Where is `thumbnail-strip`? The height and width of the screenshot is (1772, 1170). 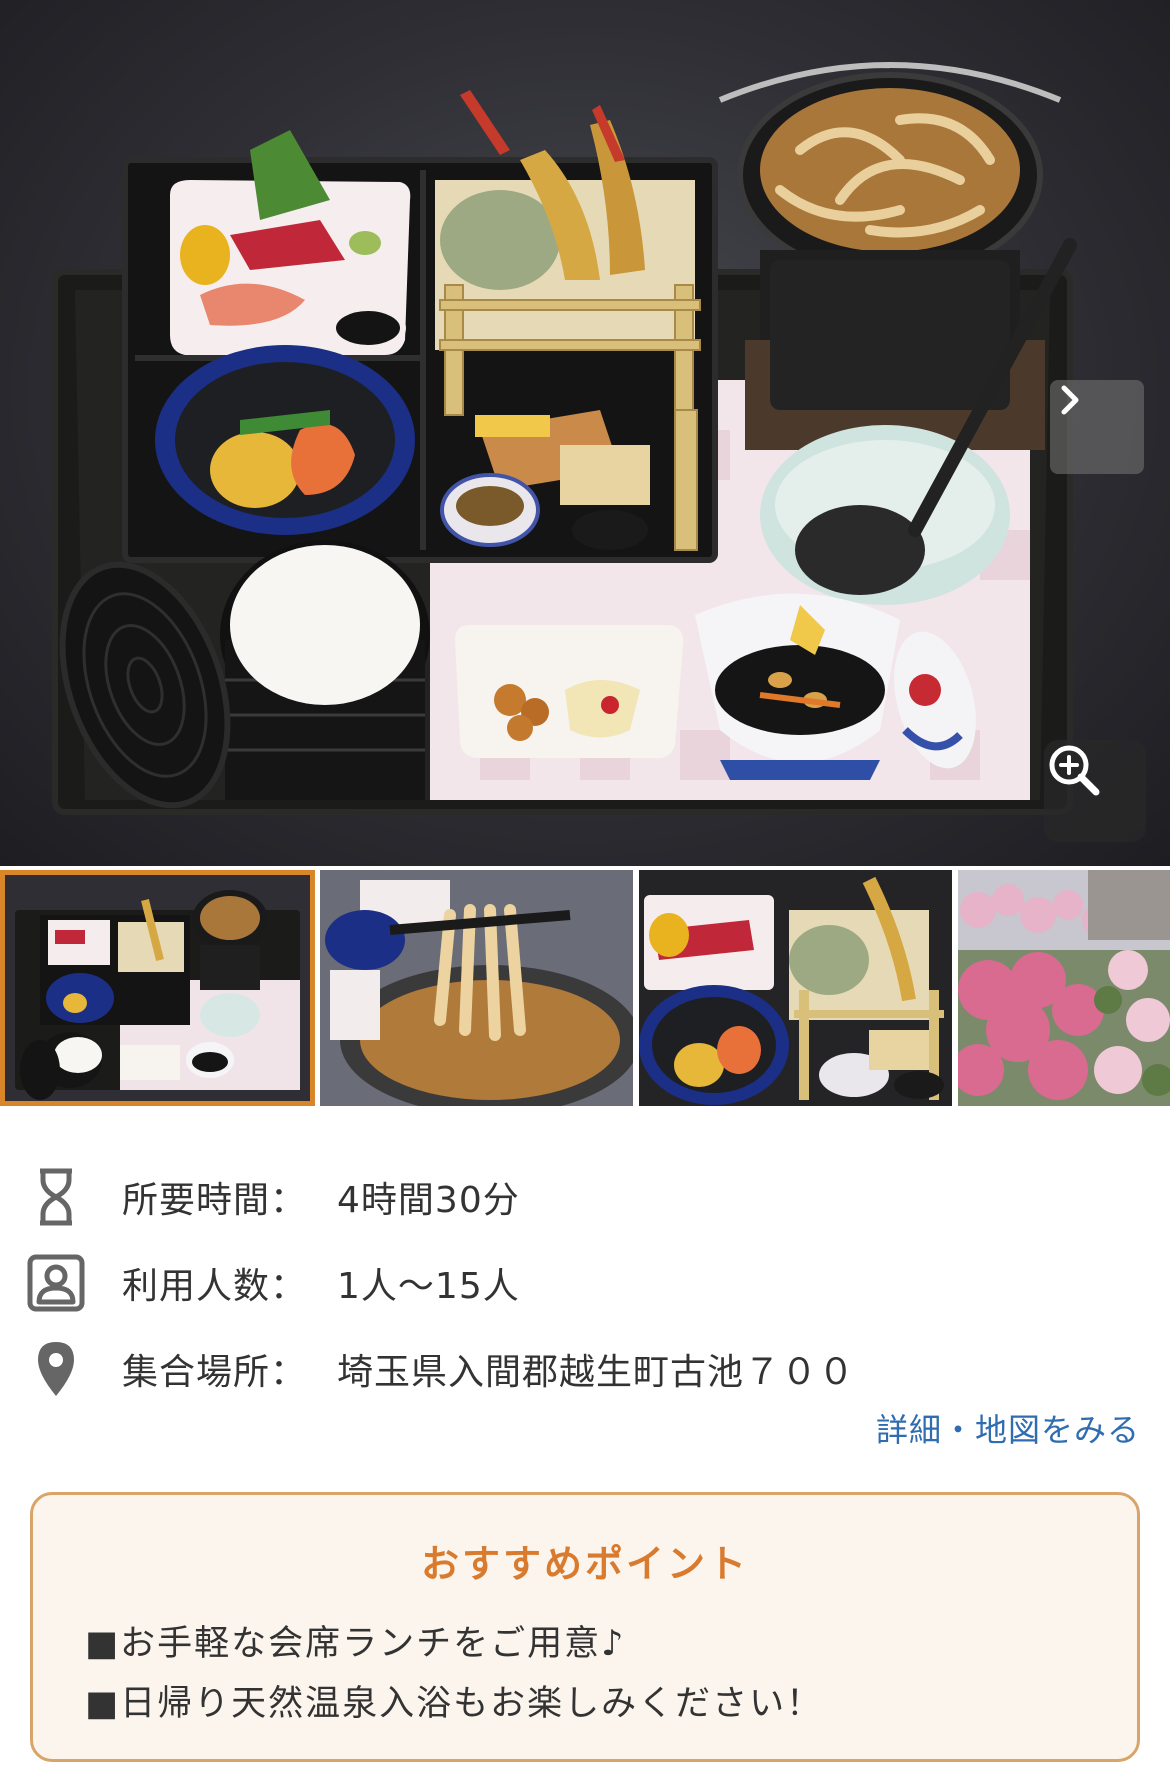
thumbnail-strip is located at coordinates (585, 988).